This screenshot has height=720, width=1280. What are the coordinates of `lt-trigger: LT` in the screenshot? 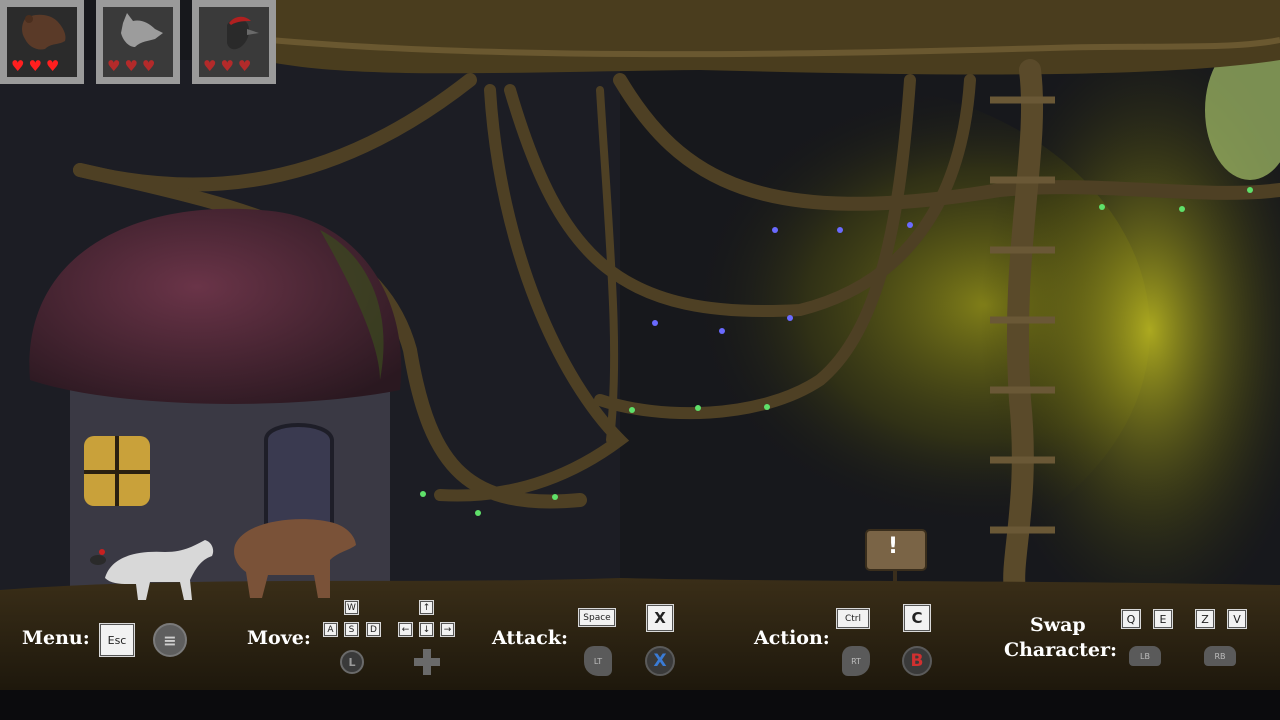 It's located at (598, 661).